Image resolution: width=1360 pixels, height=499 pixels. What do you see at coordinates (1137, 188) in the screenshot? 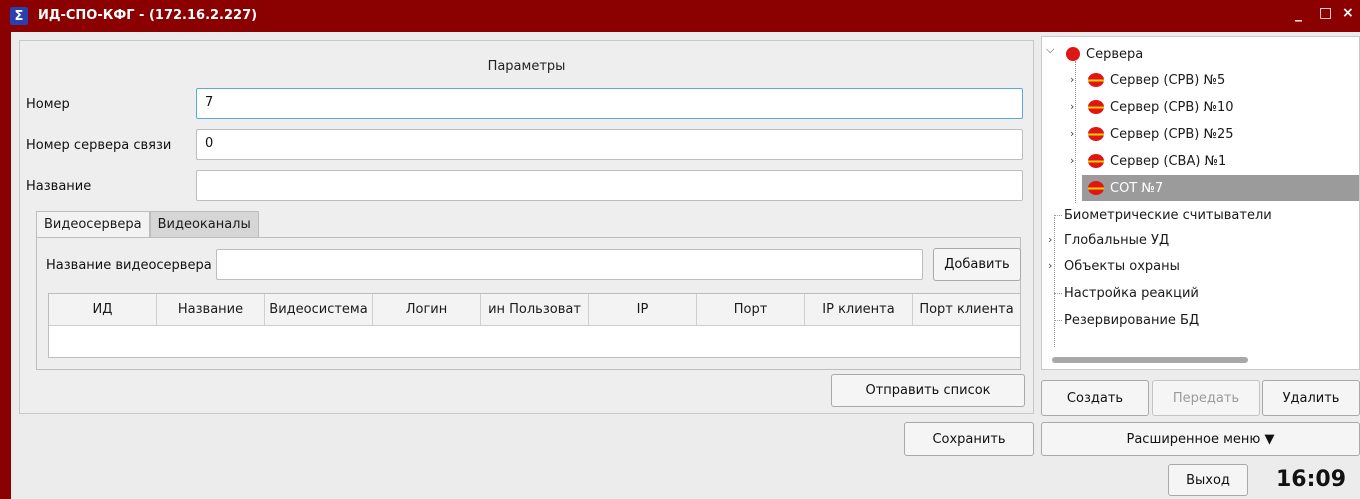
I see `tree-item-label: СОТ №7` at bounding box center [1137, 188].